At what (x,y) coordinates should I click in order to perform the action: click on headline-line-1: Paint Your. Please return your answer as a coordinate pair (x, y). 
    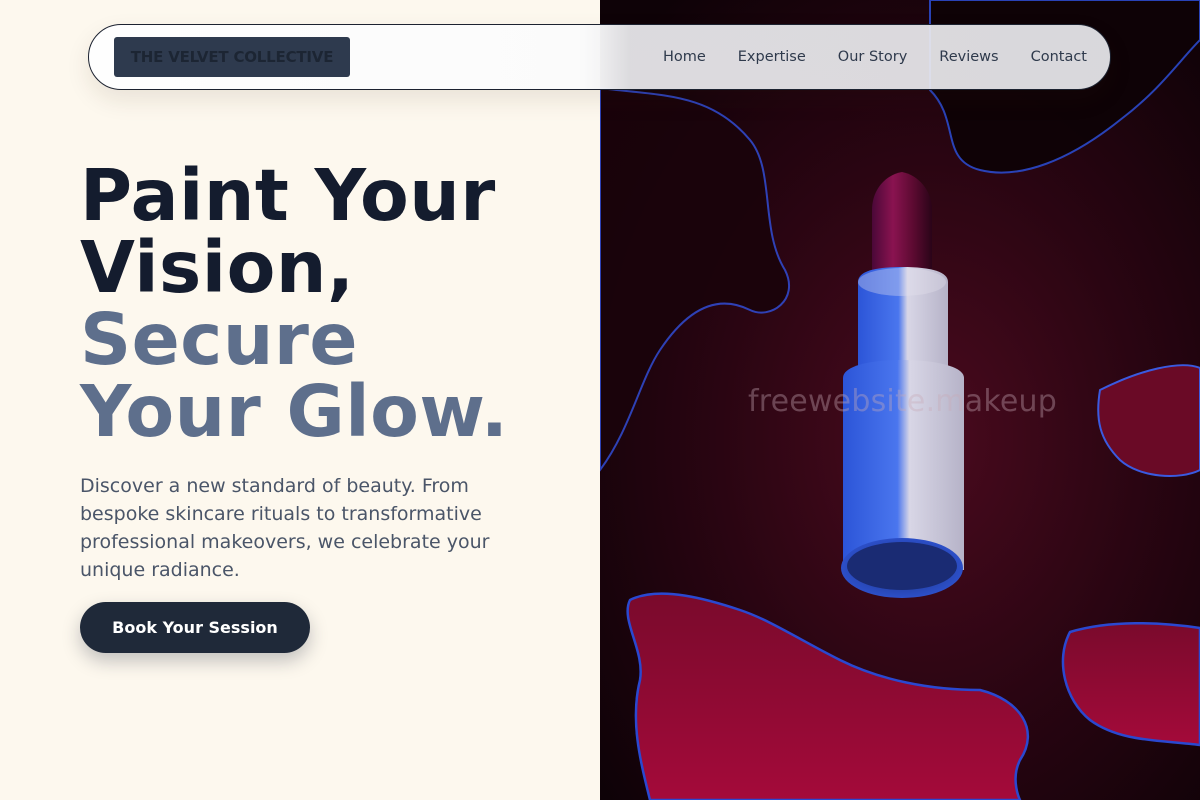
    Looking at the image, I should click on (288, 195).